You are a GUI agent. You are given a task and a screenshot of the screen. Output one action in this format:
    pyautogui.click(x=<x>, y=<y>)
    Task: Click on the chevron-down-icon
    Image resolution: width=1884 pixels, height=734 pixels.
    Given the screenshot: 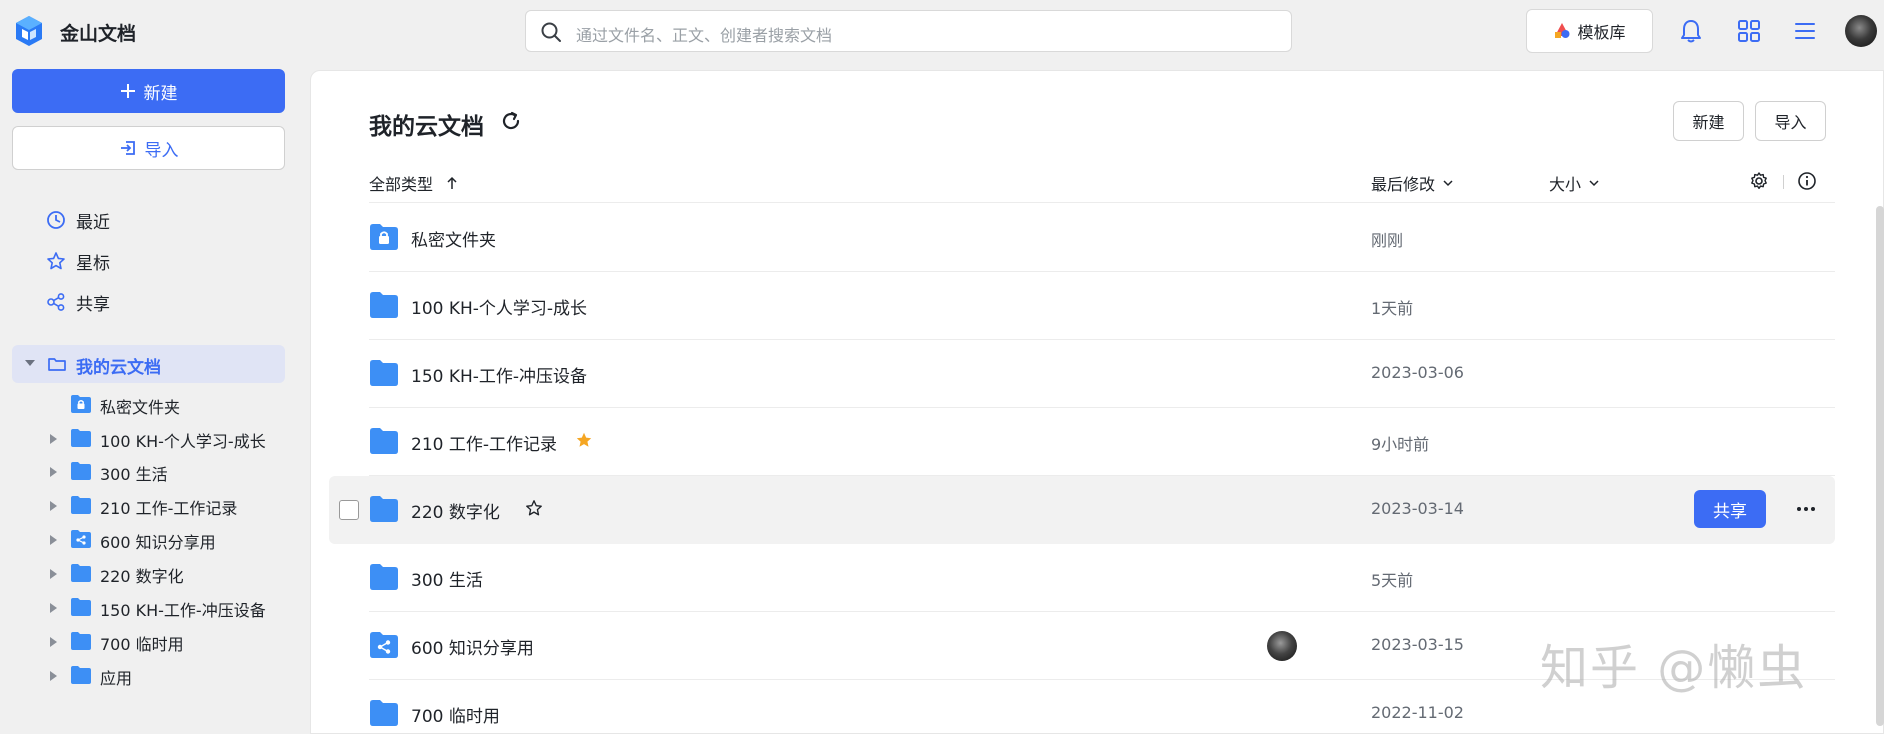 What is the action you would take?
    pyautogui.click(x=1594, y=183)
    